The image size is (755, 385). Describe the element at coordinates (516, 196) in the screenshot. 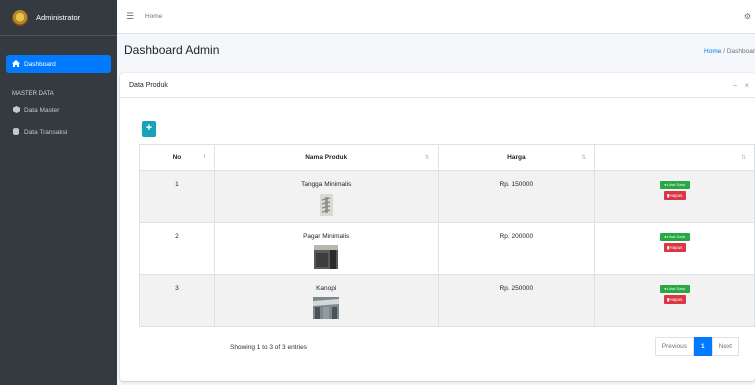

I see `cell-price: Rp. 150000` at that location.